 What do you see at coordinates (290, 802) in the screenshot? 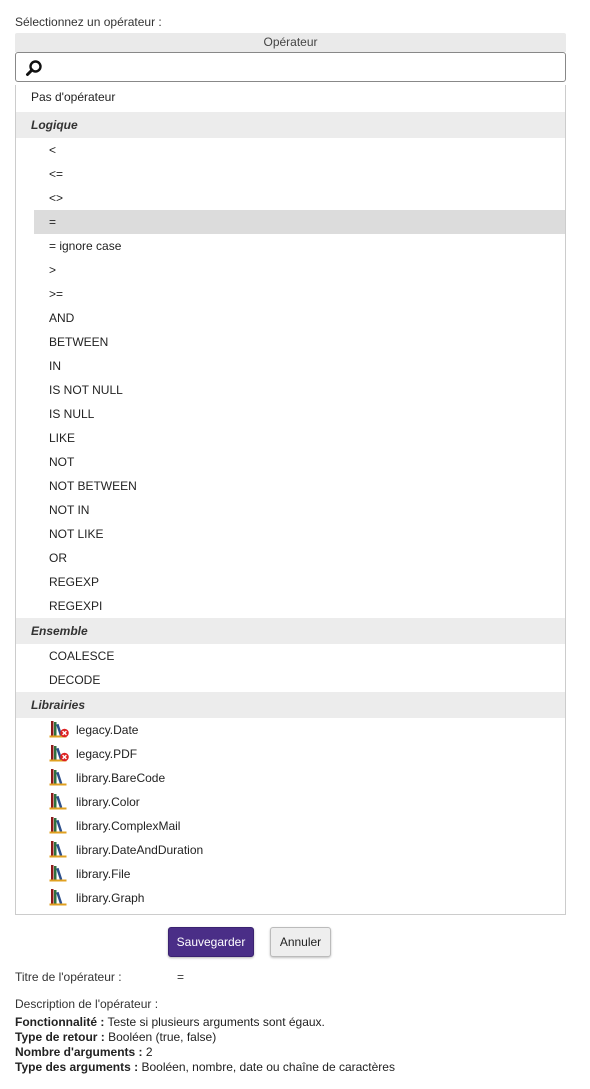
I see `list-item: library.Color` at bounding box center [290, 802].